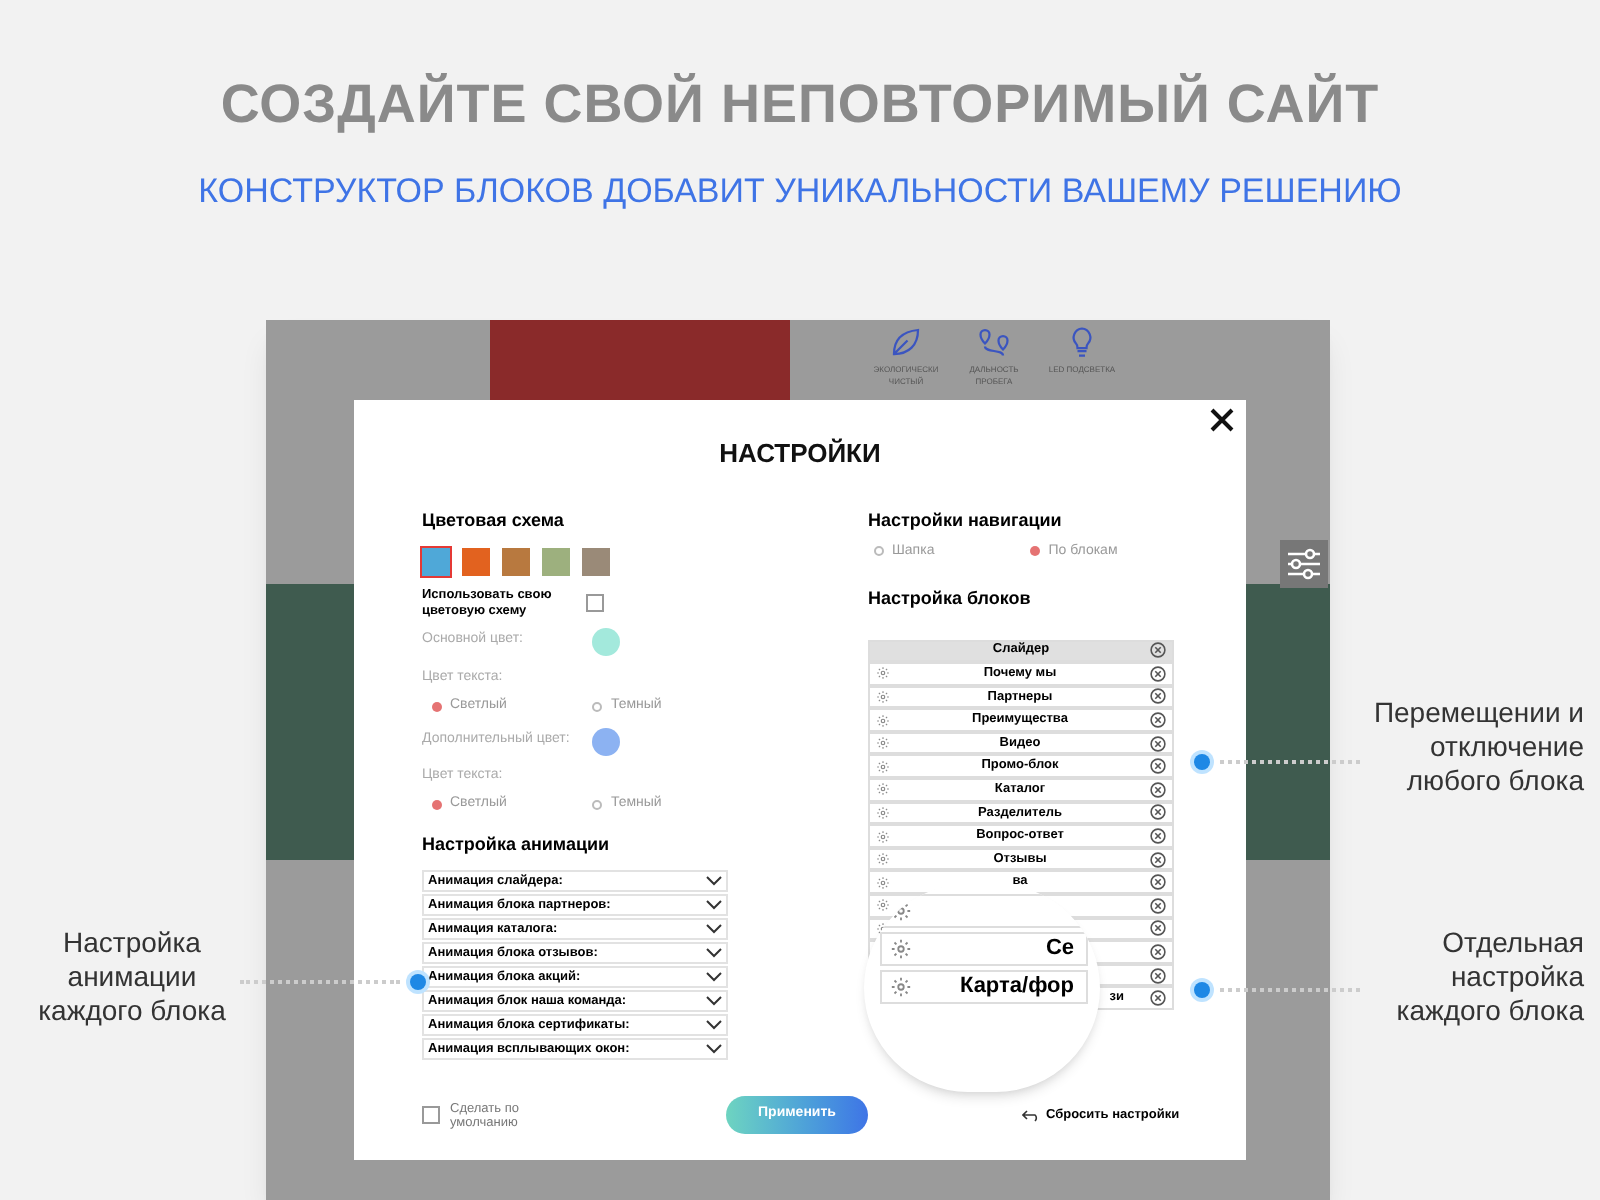  Describe the element at coordinates (950, 599) in the screenshot. I see `section-heading: Настройка блоков` at that location.